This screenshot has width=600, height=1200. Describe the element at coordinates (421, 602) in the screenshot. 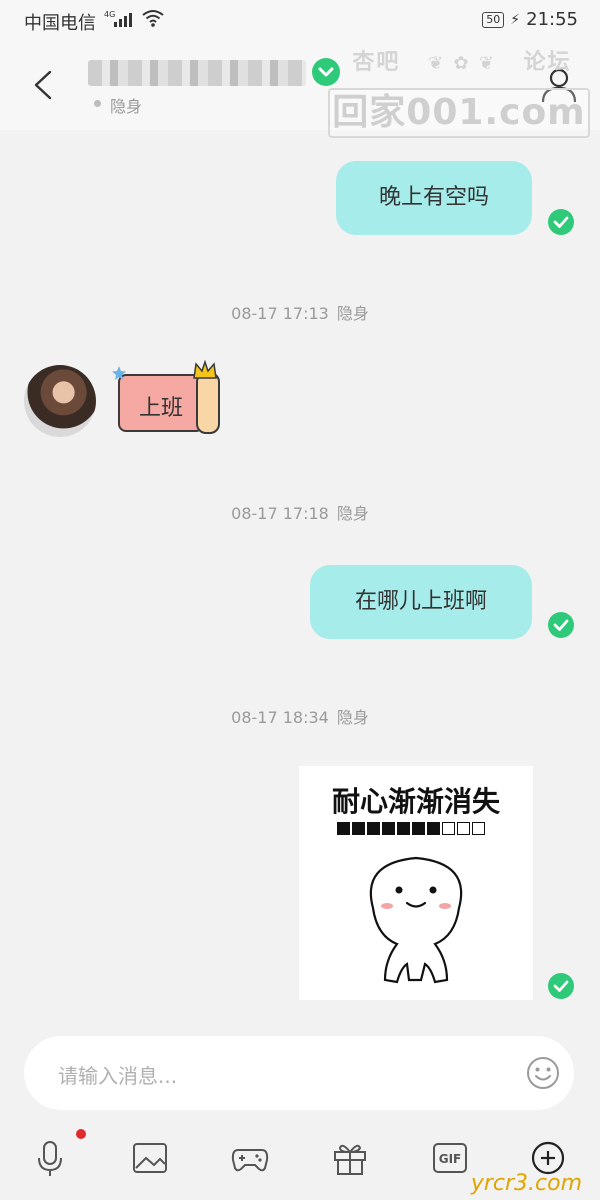

I see `message-bubble-outgoing: 在哪儿上班啊` at that location.